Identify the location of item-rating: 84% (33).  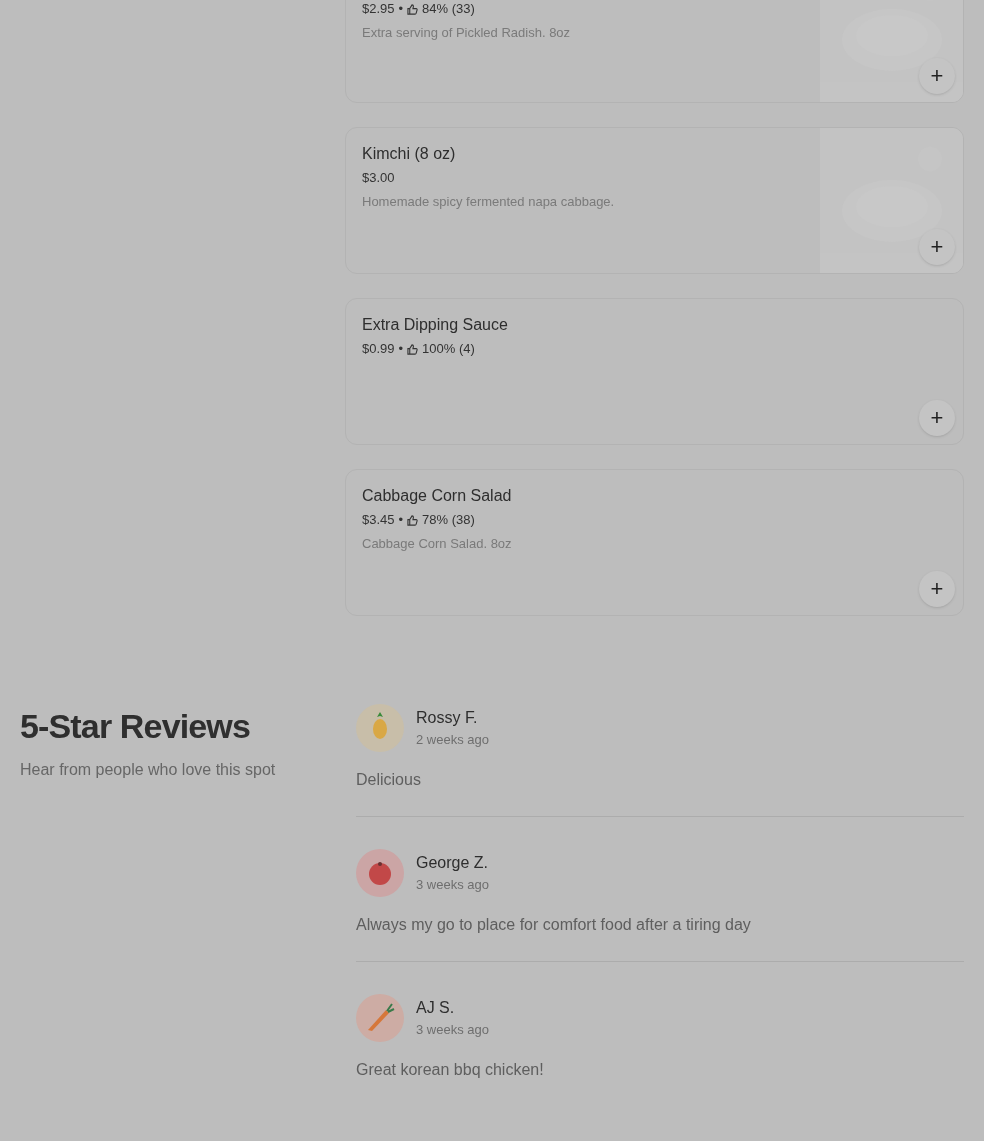
(448, 9).